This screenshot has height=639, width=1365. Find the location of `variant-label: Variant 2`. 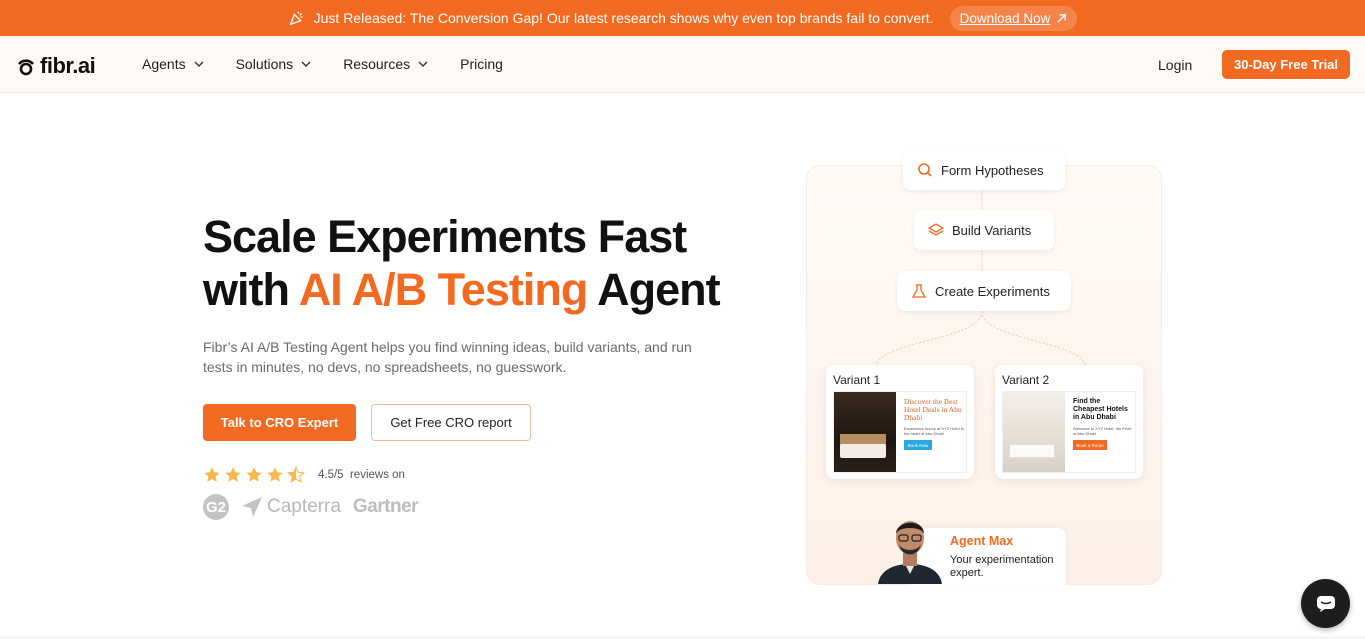

variant-label: Variant 2 is located at coordinates (1026, 380).